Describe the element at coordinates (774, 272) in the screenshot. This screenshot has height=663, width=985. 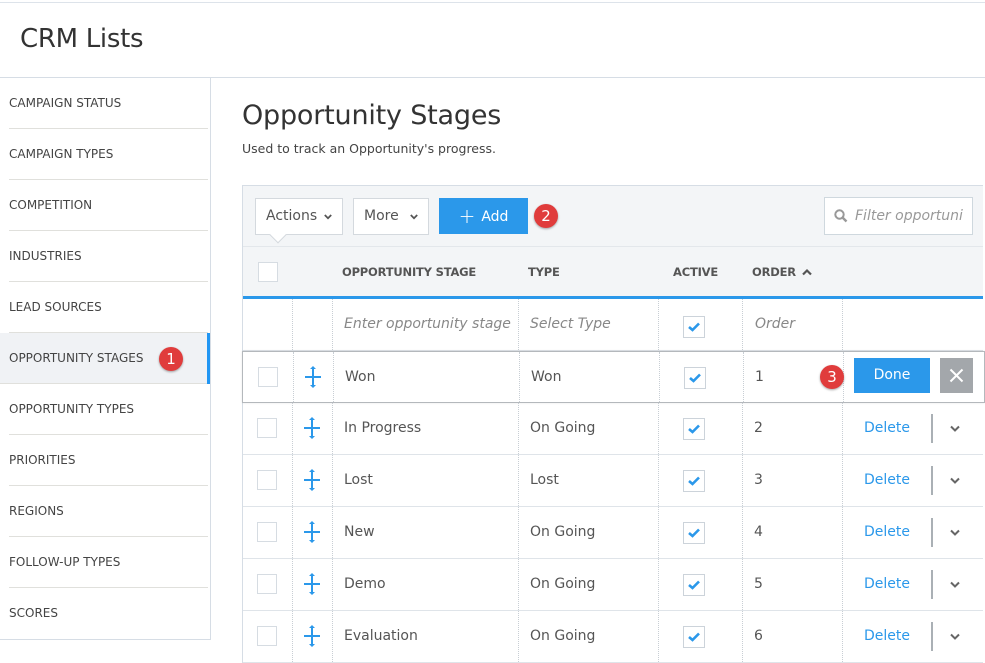
I see `column-header-order: ORDER` at that location.